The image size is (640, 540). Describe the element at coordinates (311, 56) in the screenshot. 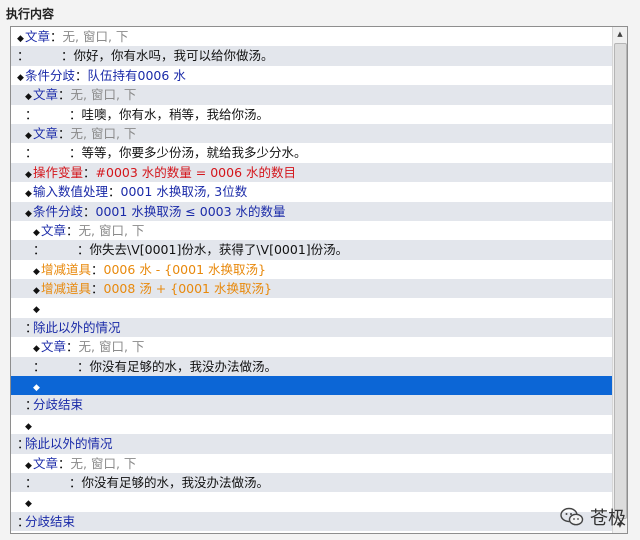

I see `command-row: ：：你好，你有水吗，我可以给你做汤。` at that location.